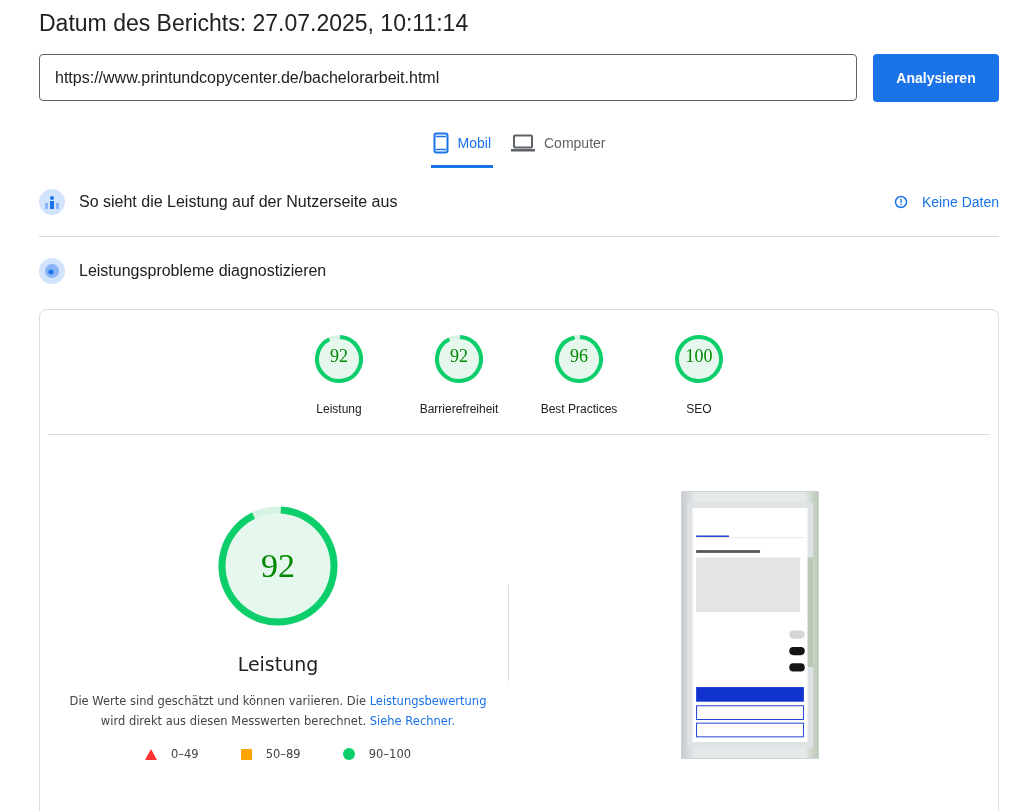 The width and height of the screenshot is (1028, 811). What do you see at coordinates (946, 202) in the screenshot?
I see `no-data-link: Keine Daten` at bounding box center [946, 202].